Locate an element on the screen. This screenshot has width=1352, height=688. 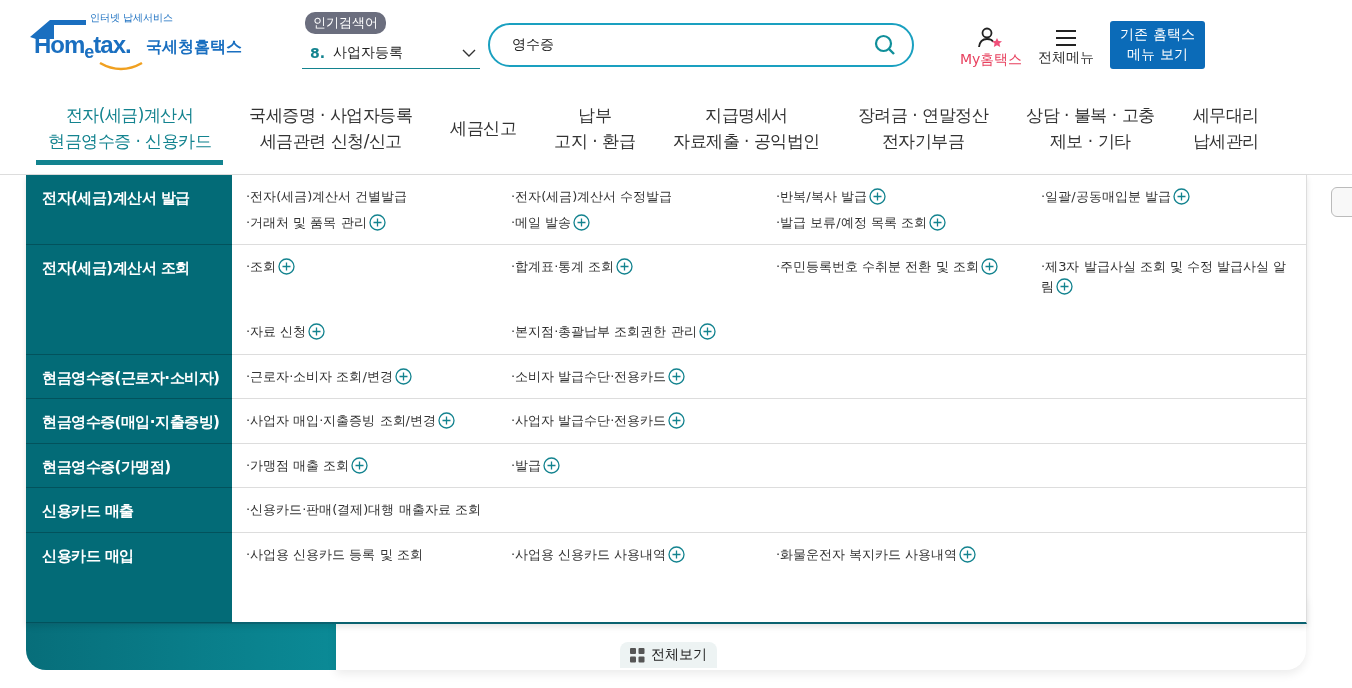
menu-link: ·자료 신청 is located at coordinates (378, 332).